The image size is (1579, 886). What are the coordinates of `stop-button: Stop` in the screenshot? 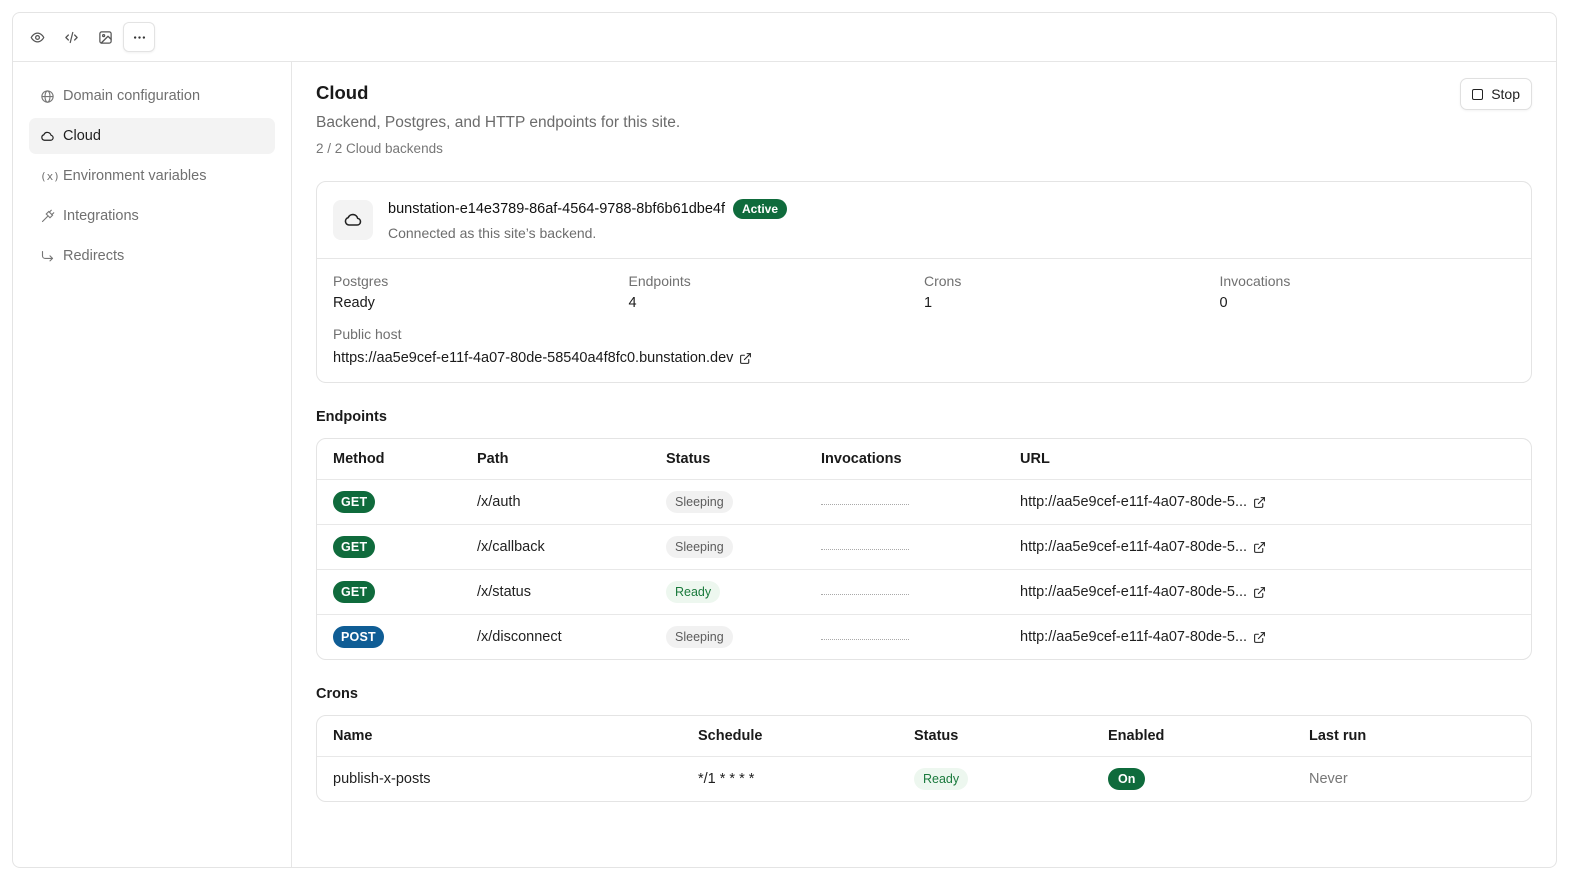 It's located at (1496, 94).